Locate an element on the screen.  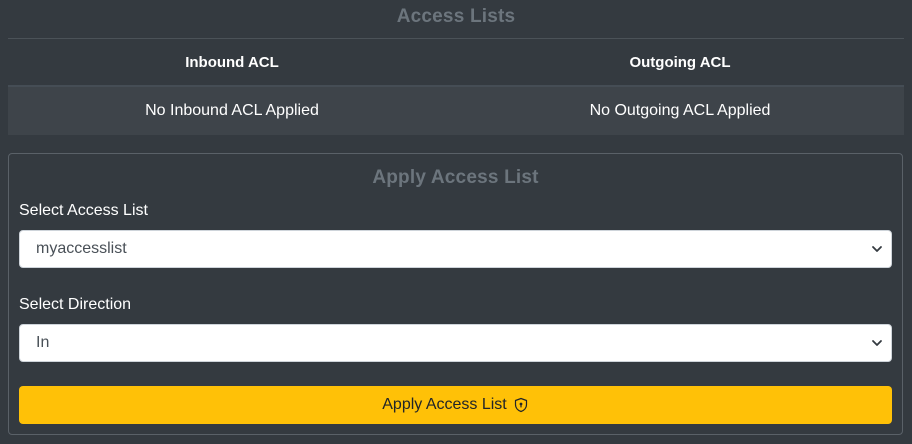
acl-table-header: Inbound ACL Outgoing ACL is located at coordinates (456, 63).